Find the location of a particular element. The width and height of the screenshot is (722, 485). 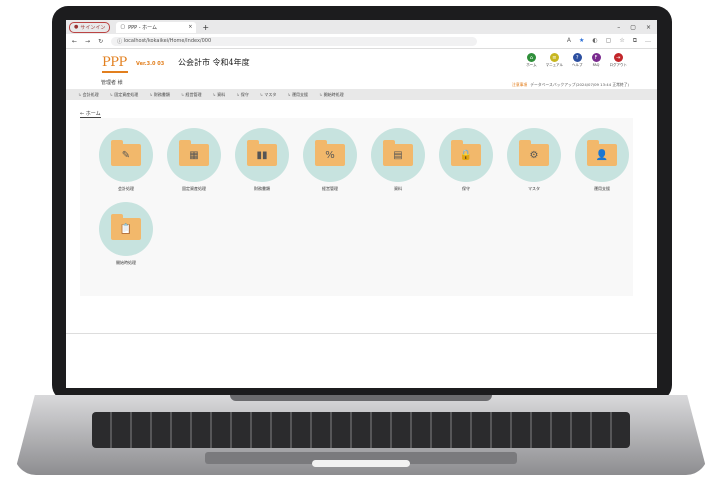

close-window-icon: × is located at coordinates (648, 27).